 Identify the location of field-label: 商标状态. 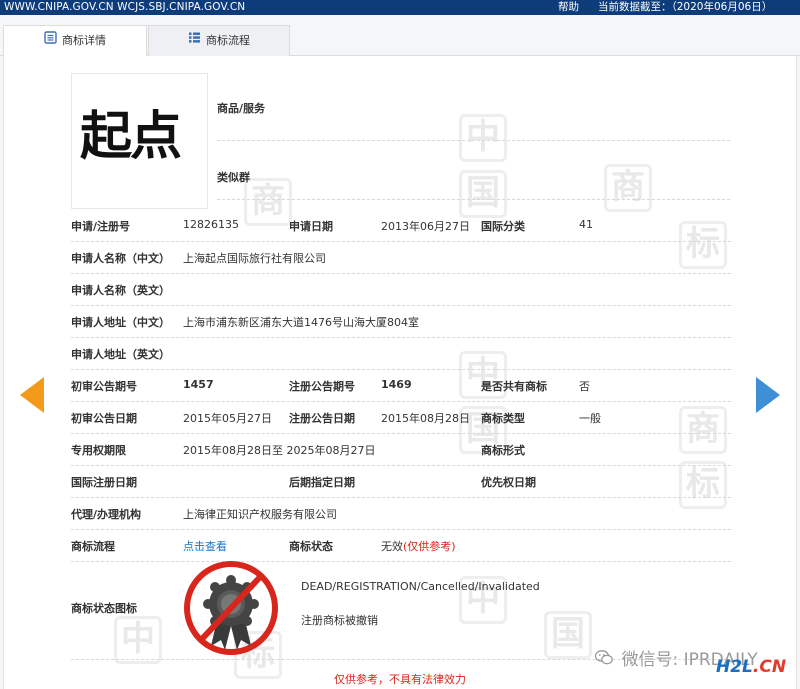
(311, 546).